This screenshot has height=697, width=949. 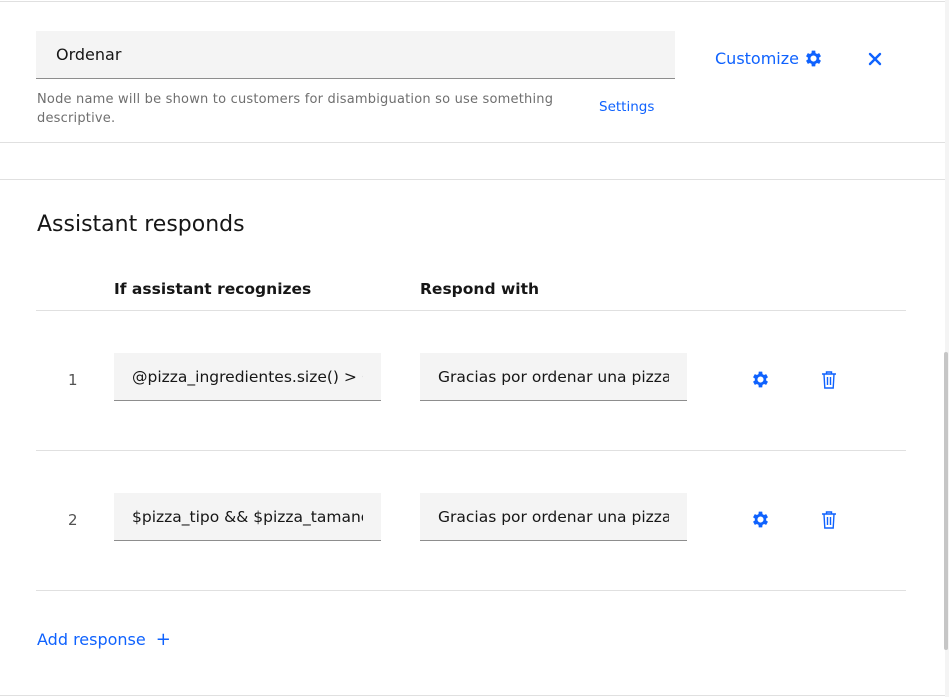 I want to click on column-header-response: Respond with, so click(x=480, y=289).